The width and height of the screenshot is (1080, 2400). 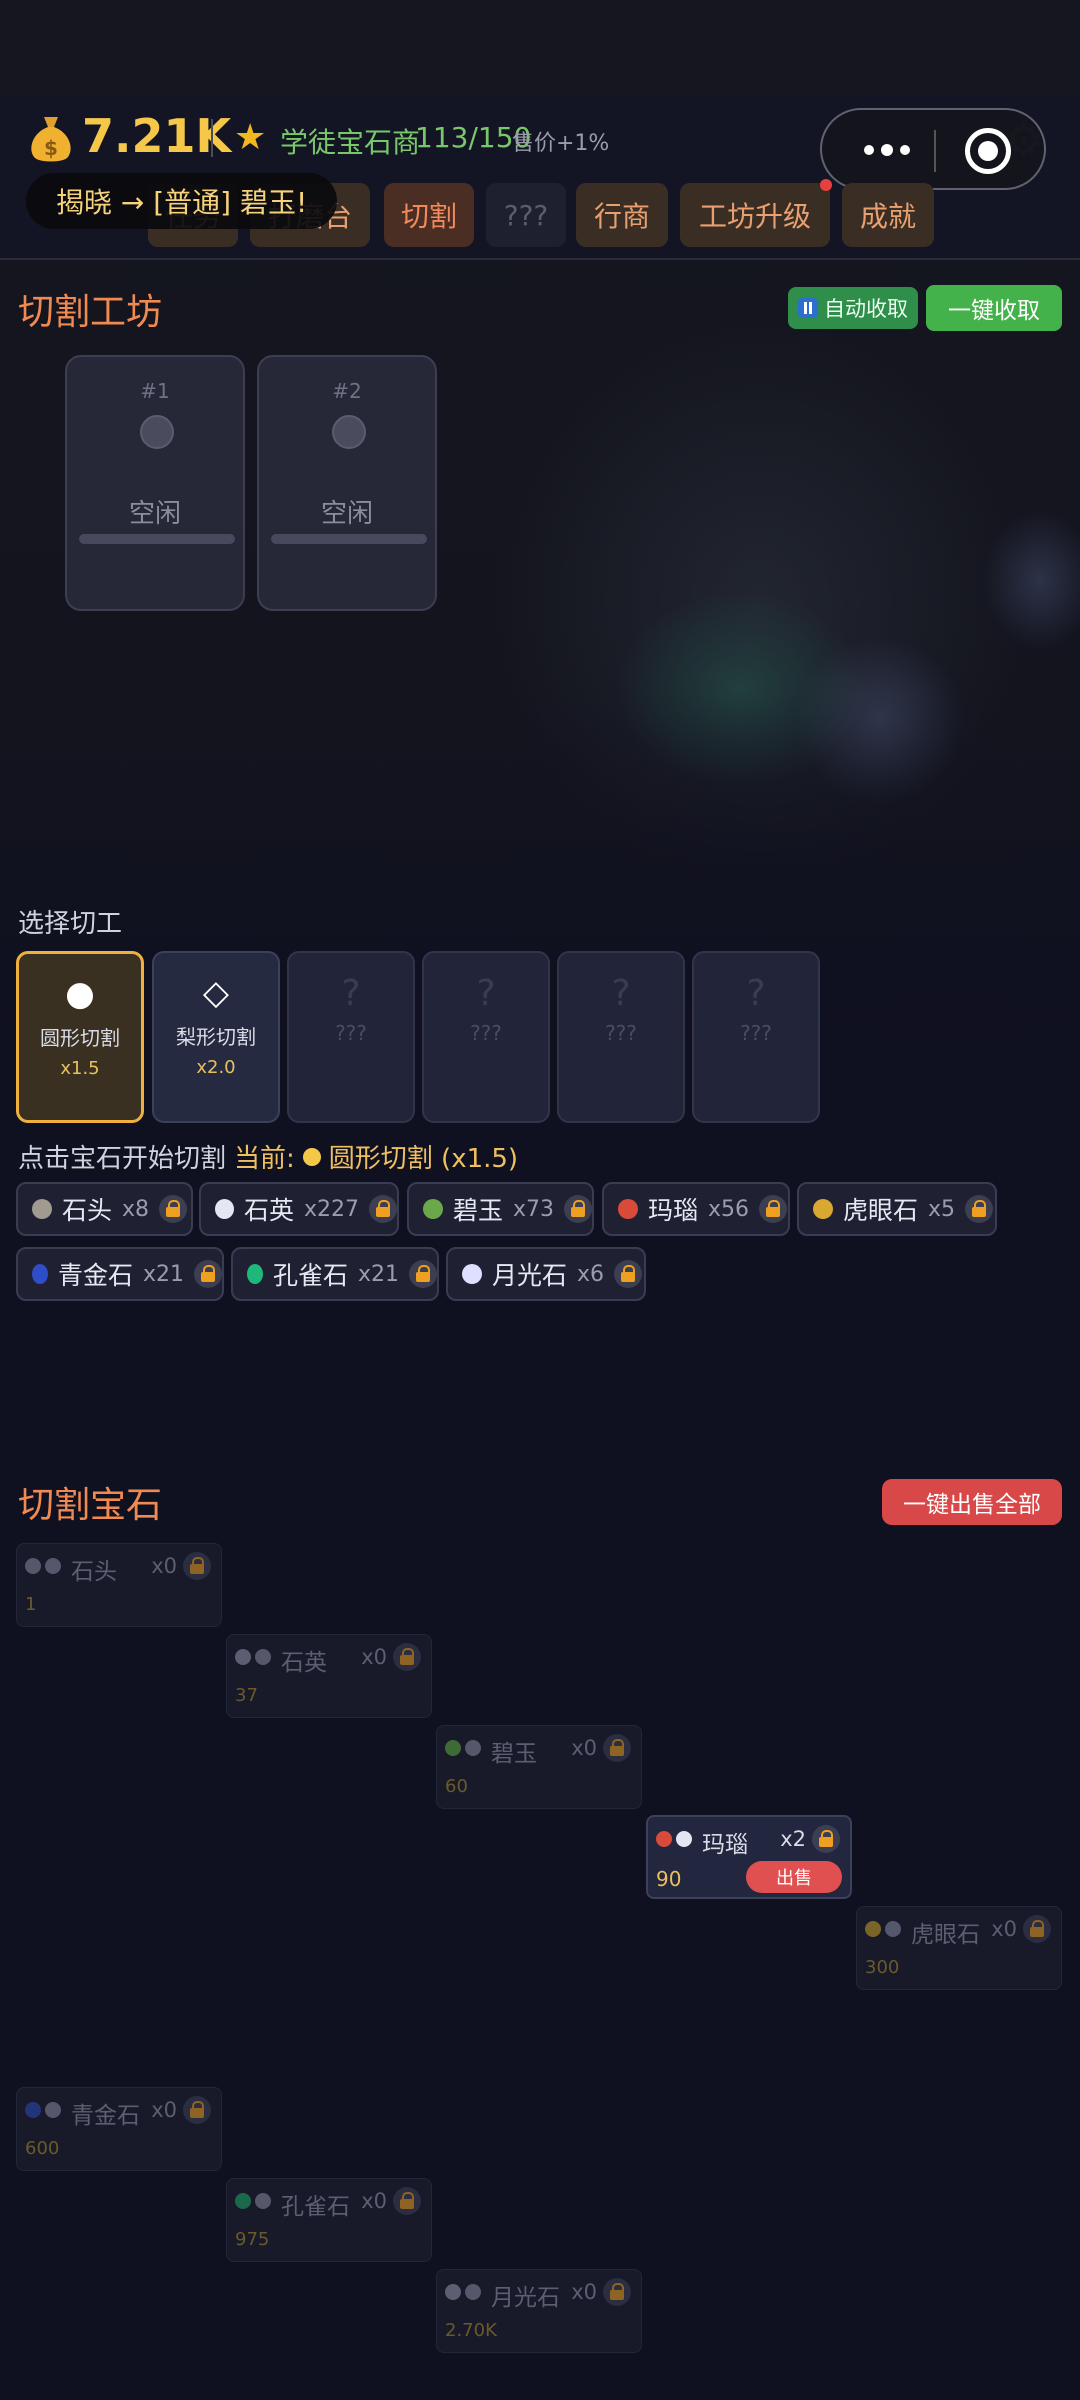 What do you see at coordinates (525, 2298) in the screenshot?
I see `gem-name: 月光石` at bounding box center [525, 2298].